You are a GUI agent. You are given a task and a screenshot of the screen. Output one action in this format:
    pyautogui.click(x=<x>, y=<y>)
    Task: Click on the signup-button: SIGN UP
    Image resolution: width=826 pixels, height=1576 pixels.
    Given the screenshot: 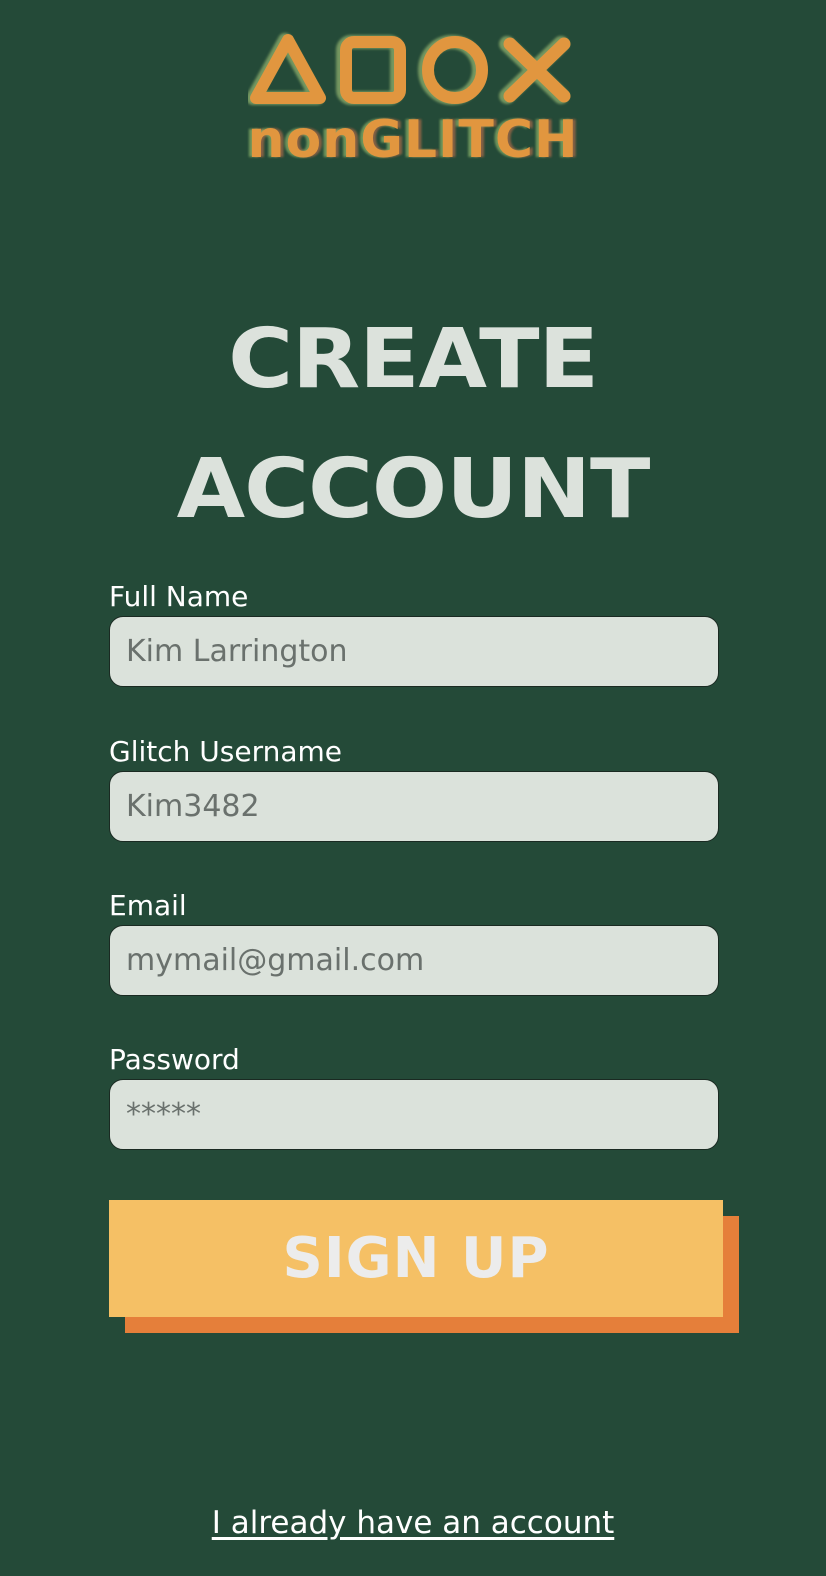 What is the action you would take?
    pyautogui.click(x=416, y=1258)
    